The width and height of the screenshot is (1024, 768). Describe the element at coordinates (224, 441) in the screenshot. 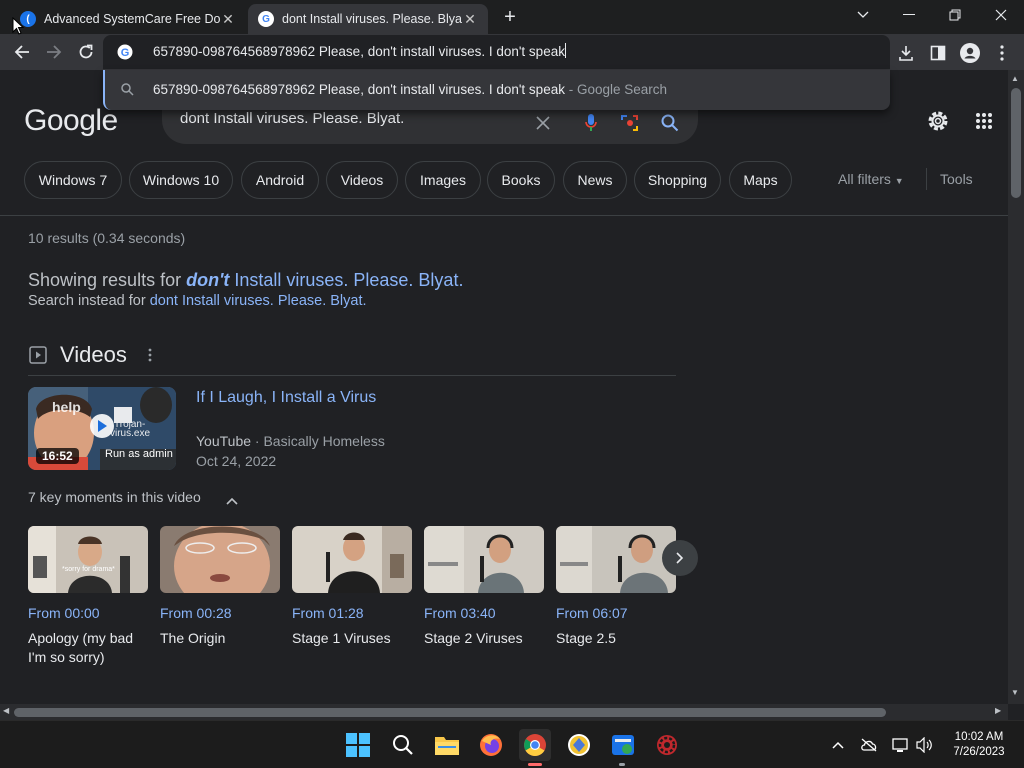

I see `video-platform: YouTube` at that location.